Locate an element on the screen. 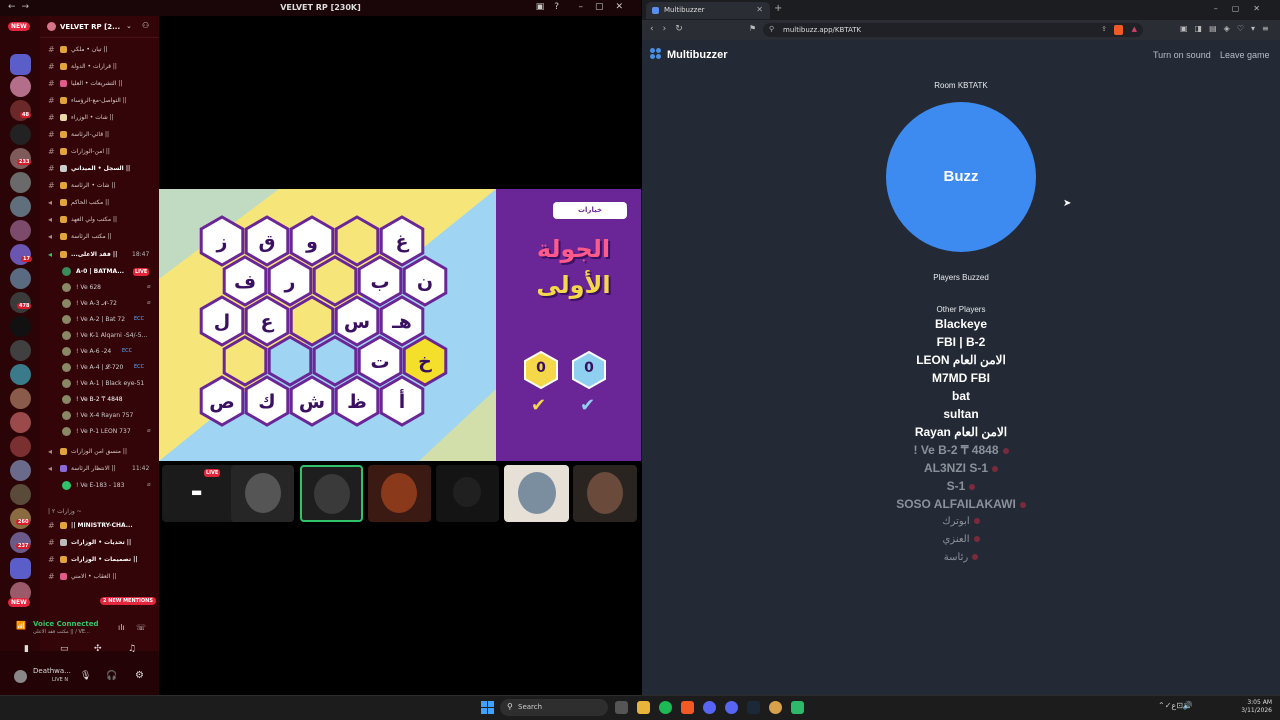 The height and width of the screenshot is (720, 1280). voice-user: ! Ve X-4 Rayan 757 is located at coordinates (99, 416).